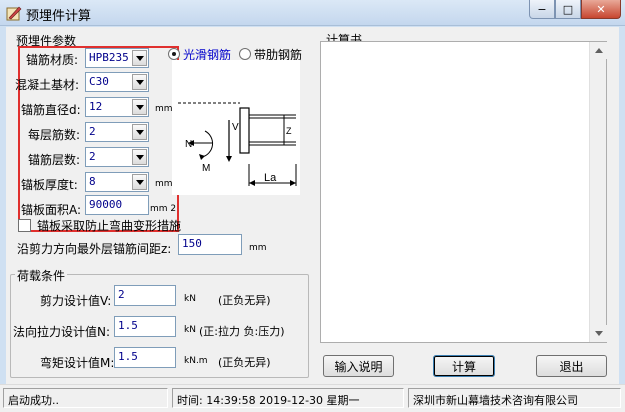 This screenshot has height=412, width=625. I want to click on tension-unit: kN, so click(190, 330).